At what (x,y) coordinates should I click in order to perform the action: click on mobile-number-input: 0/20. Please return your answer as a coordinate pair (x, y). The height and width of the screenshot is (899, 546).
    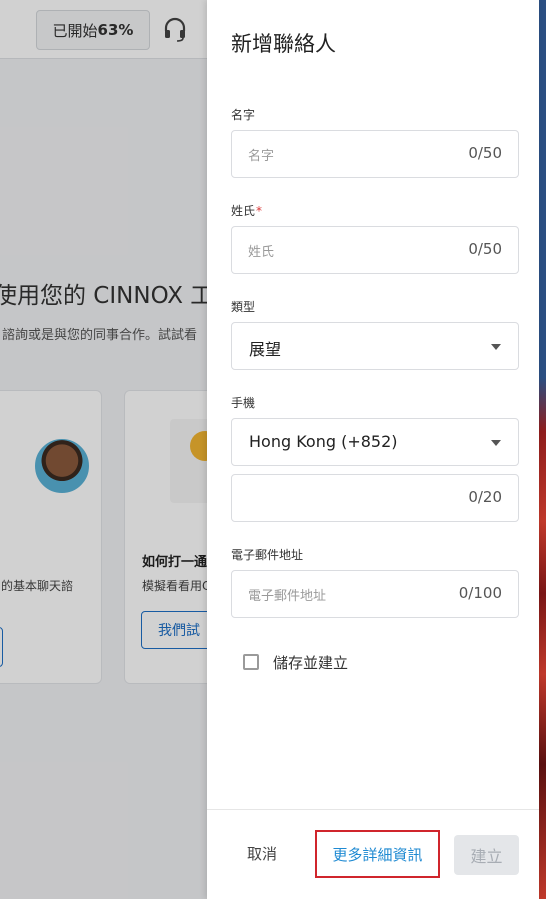
    Looking at the image, I should click on (375, 498).